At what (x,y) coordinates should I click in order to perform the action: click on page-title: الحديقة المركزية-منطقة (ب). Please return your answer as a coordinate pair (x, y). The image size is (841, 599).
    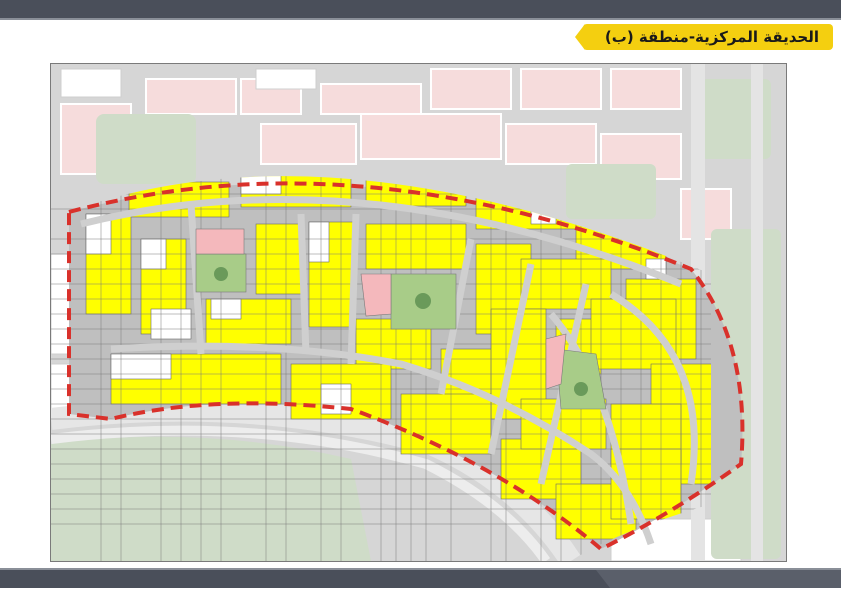
    Looking at the image, I should click on (711, 37).